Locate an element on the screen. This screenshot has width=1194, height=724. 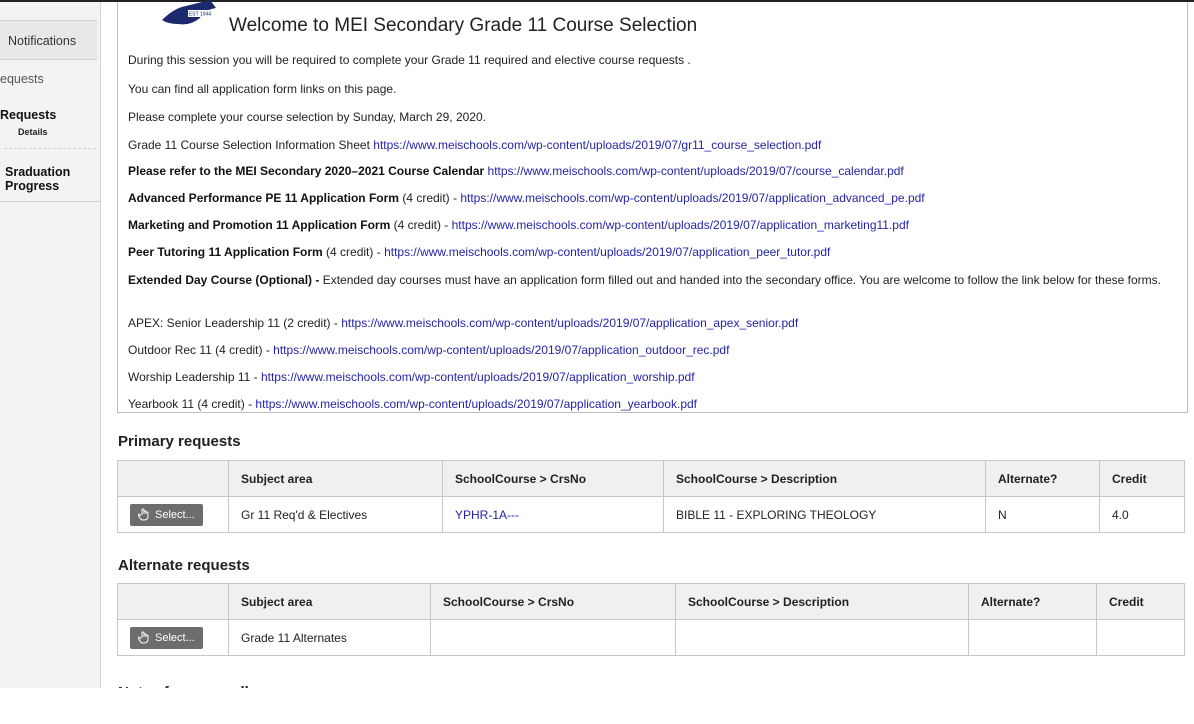
alternate-requests-title: Alternate requests is located at coordinates (184, 565).